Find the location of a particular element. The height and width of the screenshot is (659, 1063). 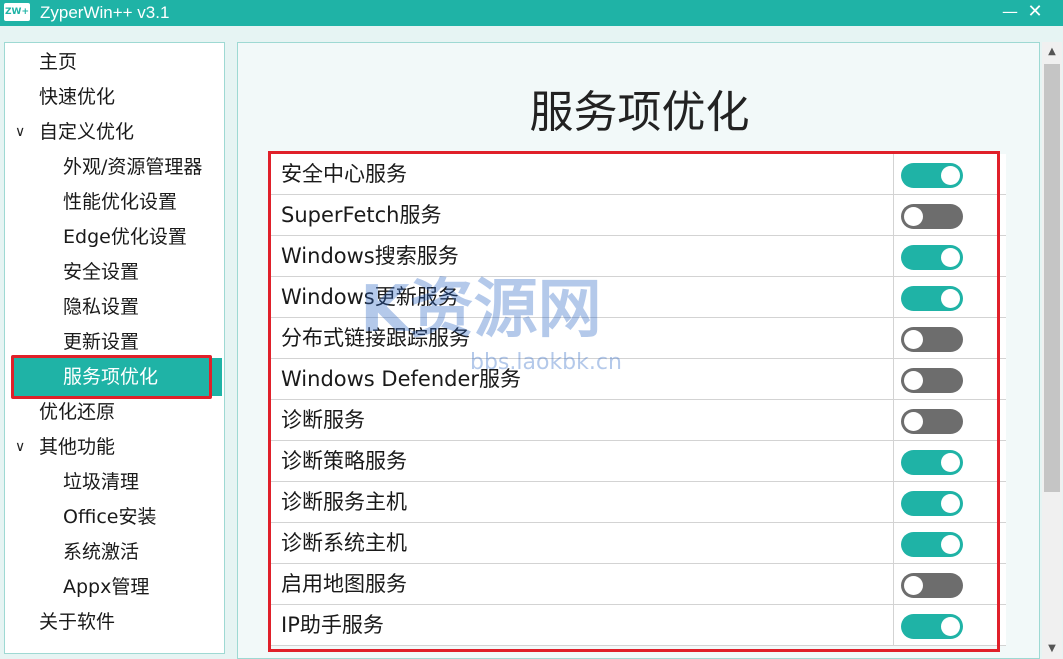

sidebar-item-restore: 优化还原 is located at coordinates (77, 412).